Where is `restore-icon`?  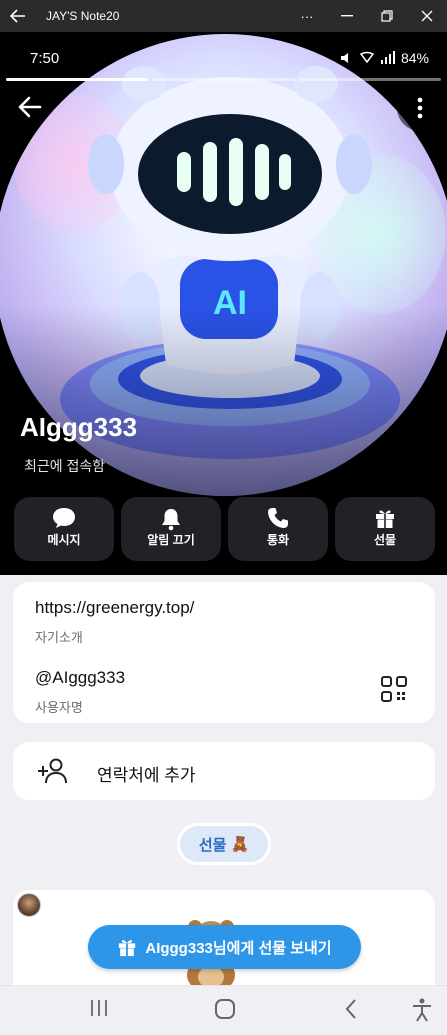 restore-icon is located at coordinates (387, 16).